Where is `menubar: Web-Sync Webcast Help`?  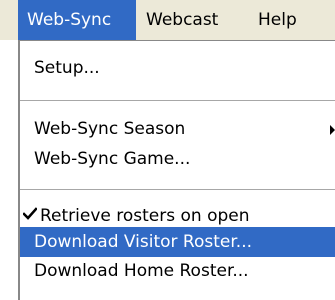 menubar: Web-Sync Webcast Help is located at coordinates (167, 20).